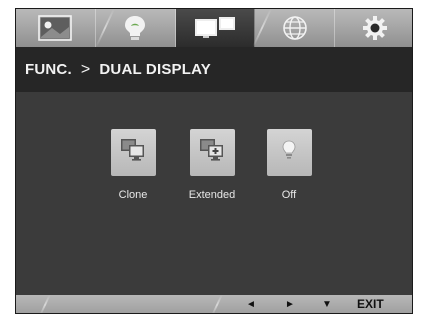 The width and height of the screenshot is (426, 321). I want to click on settings-gear-icon, so click(375, 28).